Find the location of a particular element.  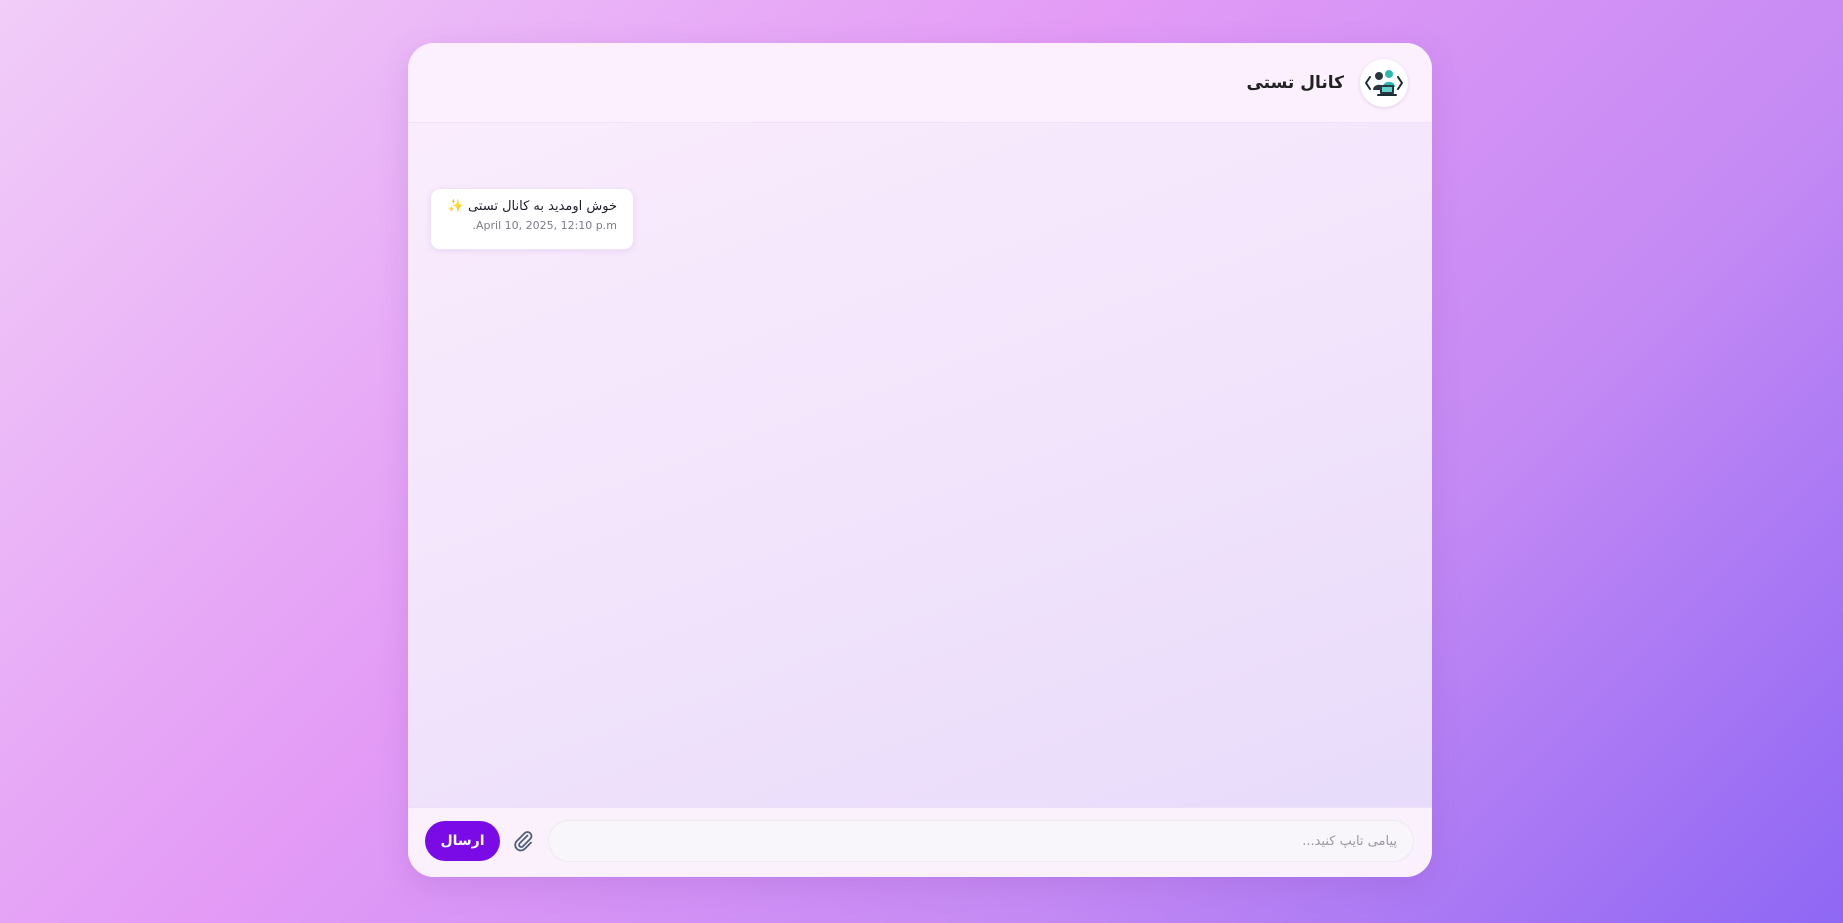

message-composer: ارسال is located at coordinates (920, 842).